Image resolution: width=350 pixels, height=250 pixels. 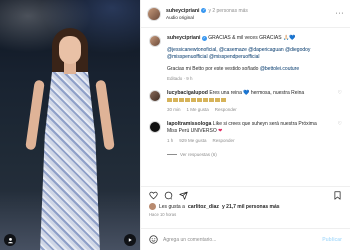 I want to click on tagged-users-button, so click(x=10, y=240).